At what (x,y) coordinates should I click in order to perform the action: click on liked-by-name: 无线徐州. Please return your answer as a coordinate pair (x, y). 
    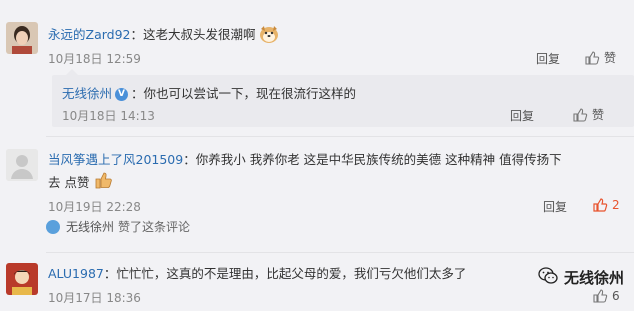
    Looking at the image, I should click on (90, 226).